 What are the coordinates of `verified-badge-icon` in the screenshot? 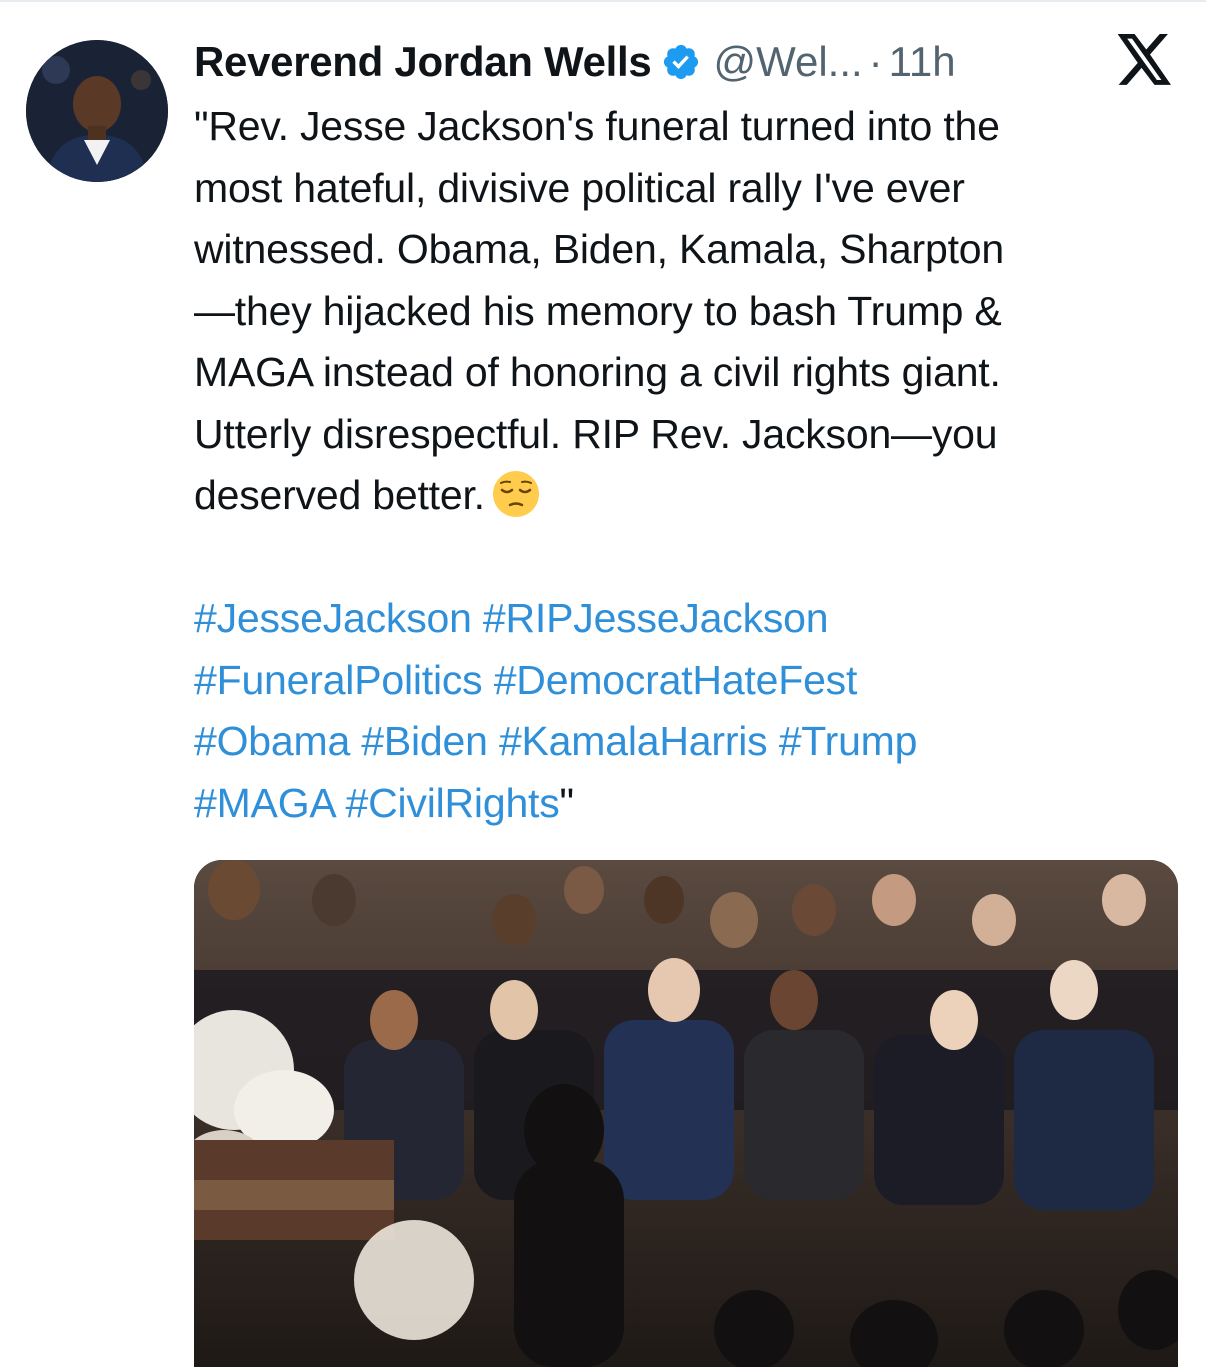 It's located at (681, 62).